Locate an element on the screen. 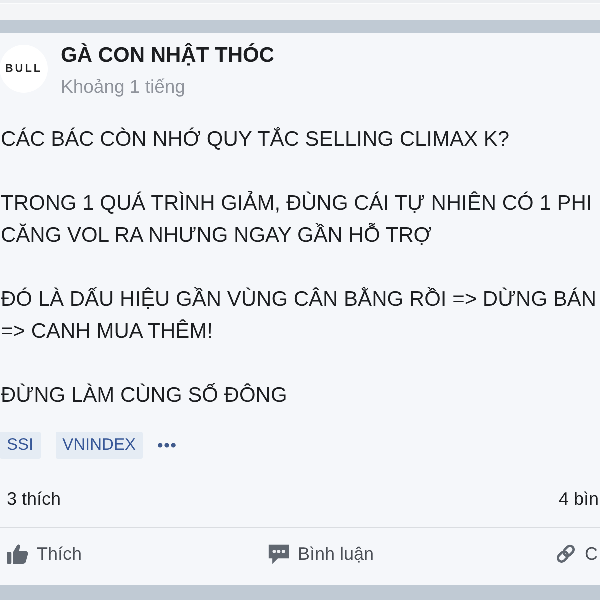  post-paragraph: TRONG 1 QUÁ TRÌNH GIẢM, ĐÙNG CÁI TỰ NHIÊN CÓ 1 PHI CĂNG VOL RA NHƯNG NGAY GẦN HỖ TRỢ is located at coordinates (296, 219).